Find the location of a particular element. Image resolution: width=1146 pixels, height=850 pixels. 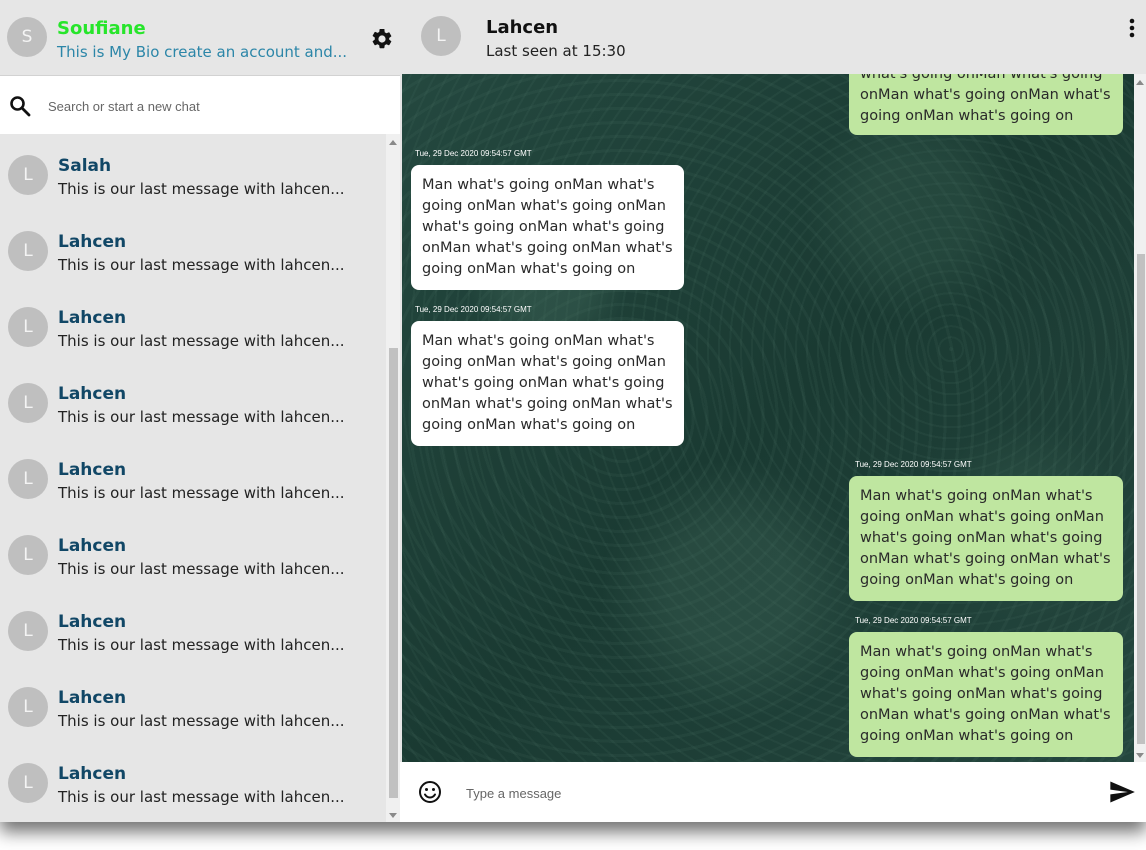

message-composer is located at coordinates (773, 792).